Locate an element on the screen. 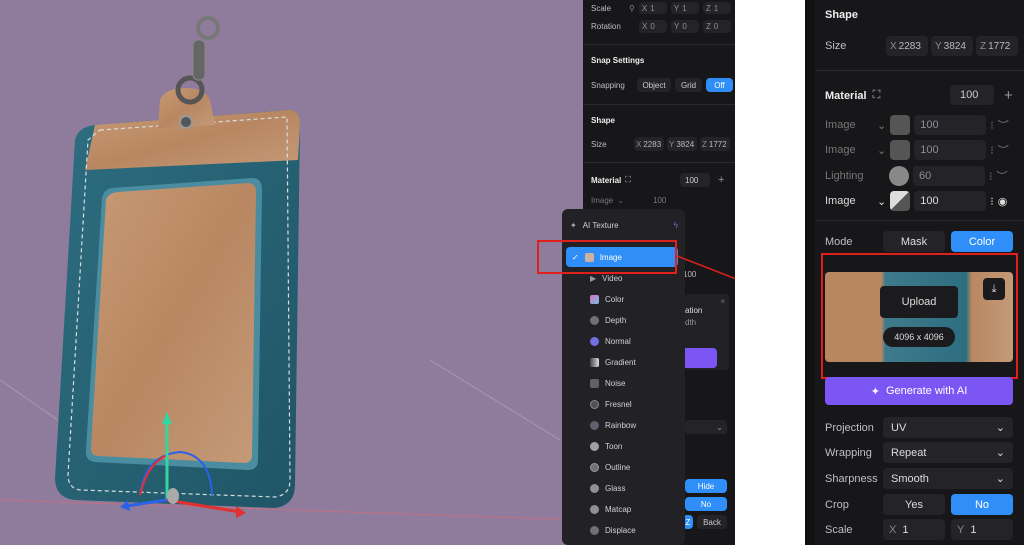 The image size is (1024, 545). gradient-icon is located at coordinates (594, 362).